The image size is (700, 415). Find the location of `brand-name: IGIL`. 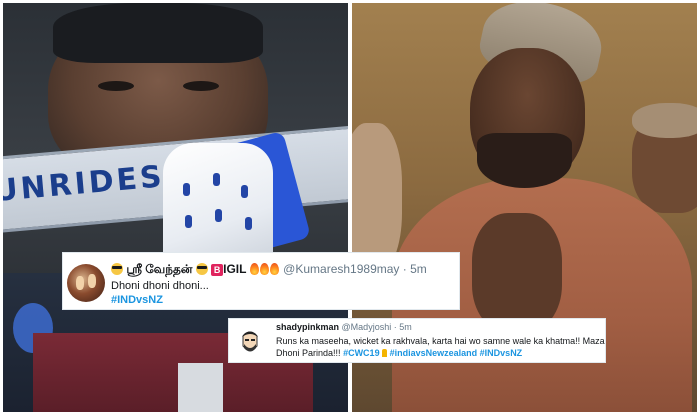

brand-name: IGIL is located at coordinates (234, 269).